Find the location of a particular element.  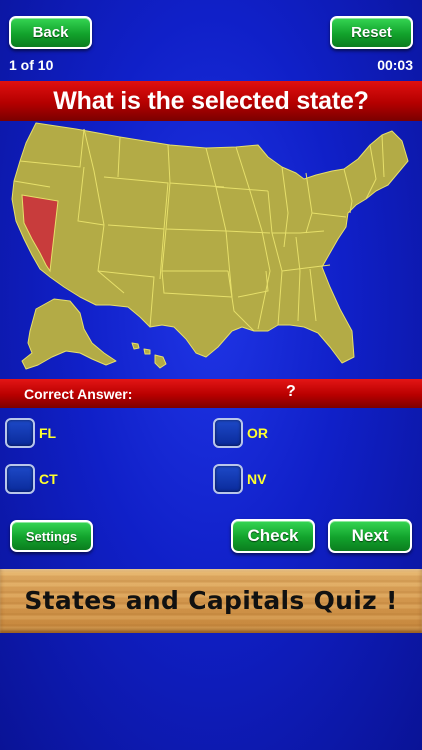

option-nv: NV is located at coordinates (239, 479).